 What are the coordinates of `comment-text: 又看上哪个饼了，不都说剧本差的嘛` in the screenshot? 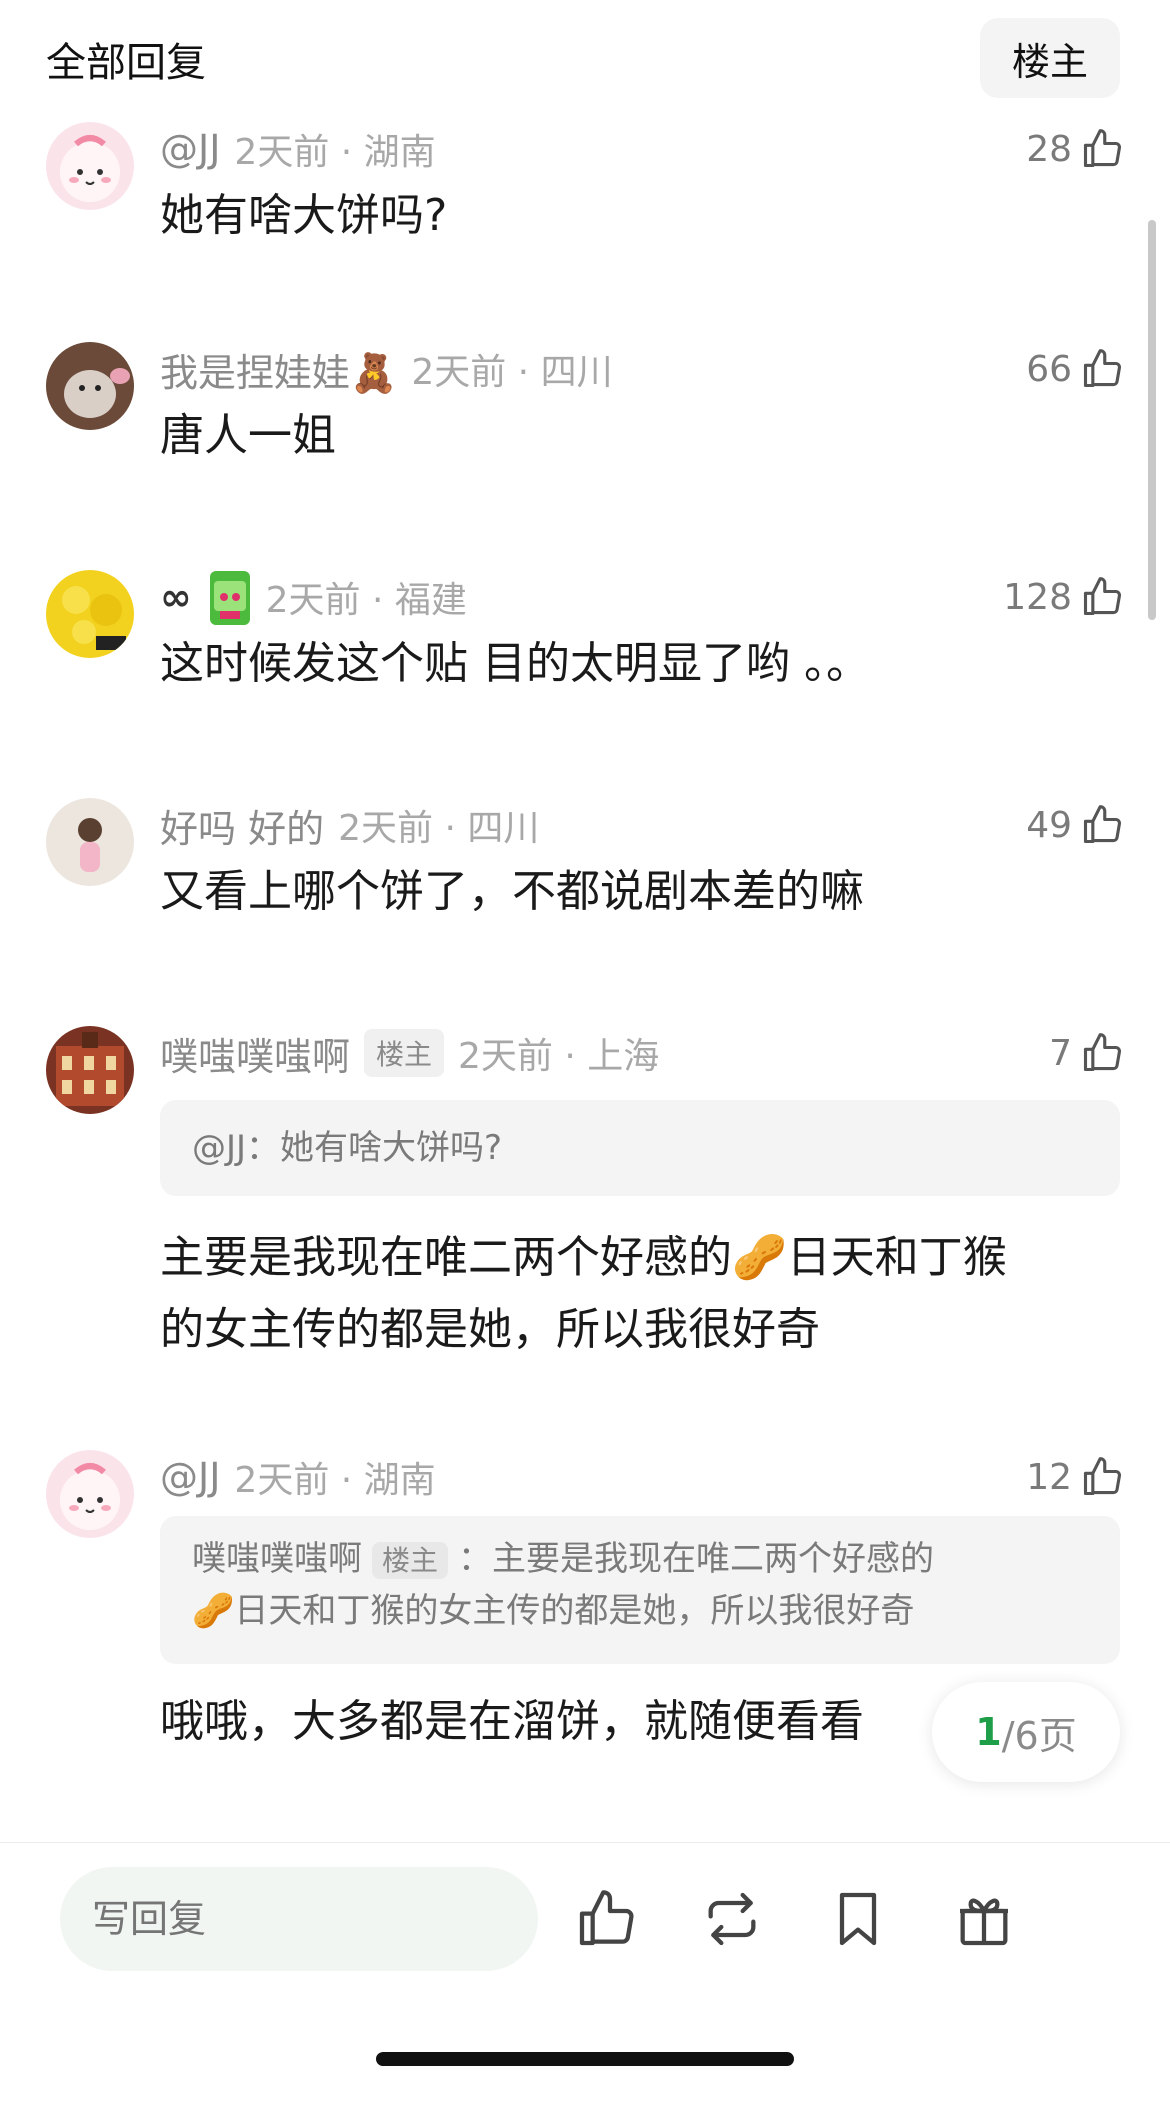 It's located at (512, 891).